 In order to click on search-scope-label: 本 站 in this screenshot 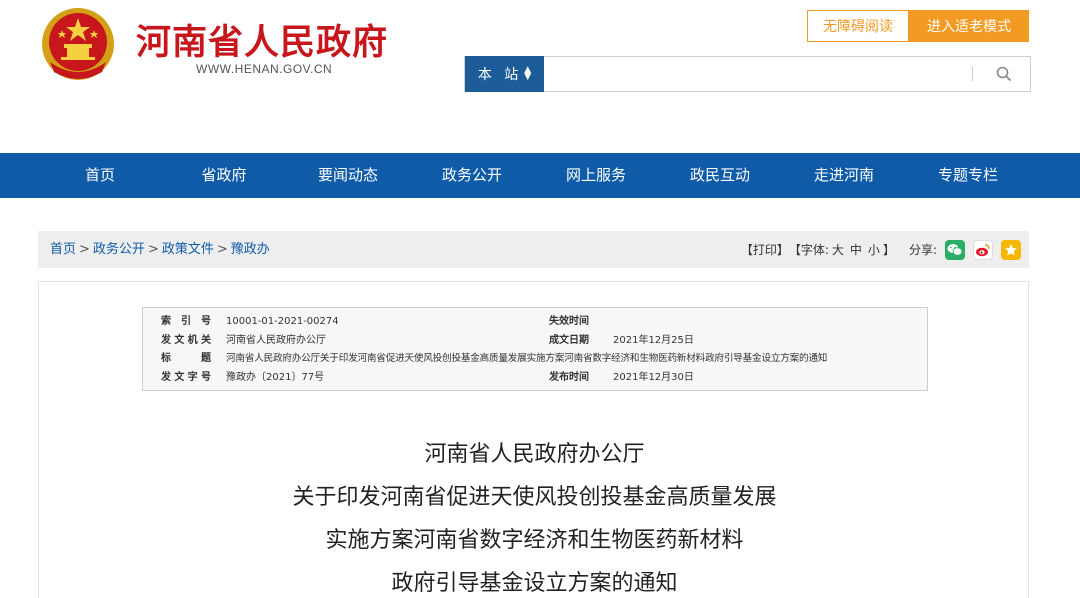, I will do `click(500, 75)`.